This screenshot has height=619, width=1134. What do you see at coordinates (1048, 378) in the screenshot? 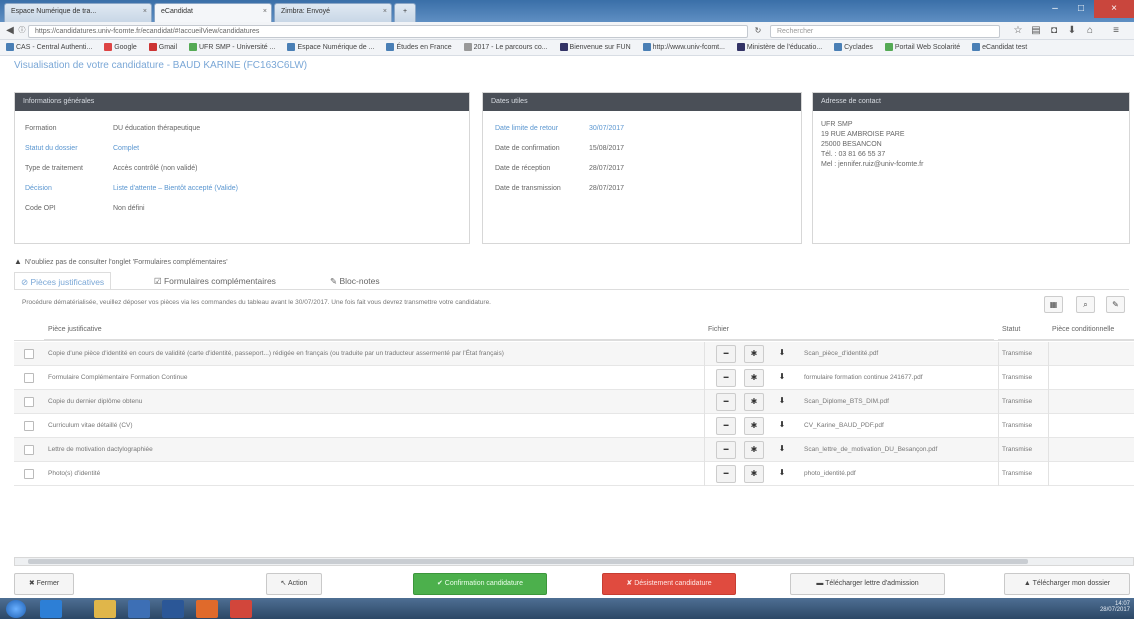
I see `column-divider` at bounding box center [1048, 378].